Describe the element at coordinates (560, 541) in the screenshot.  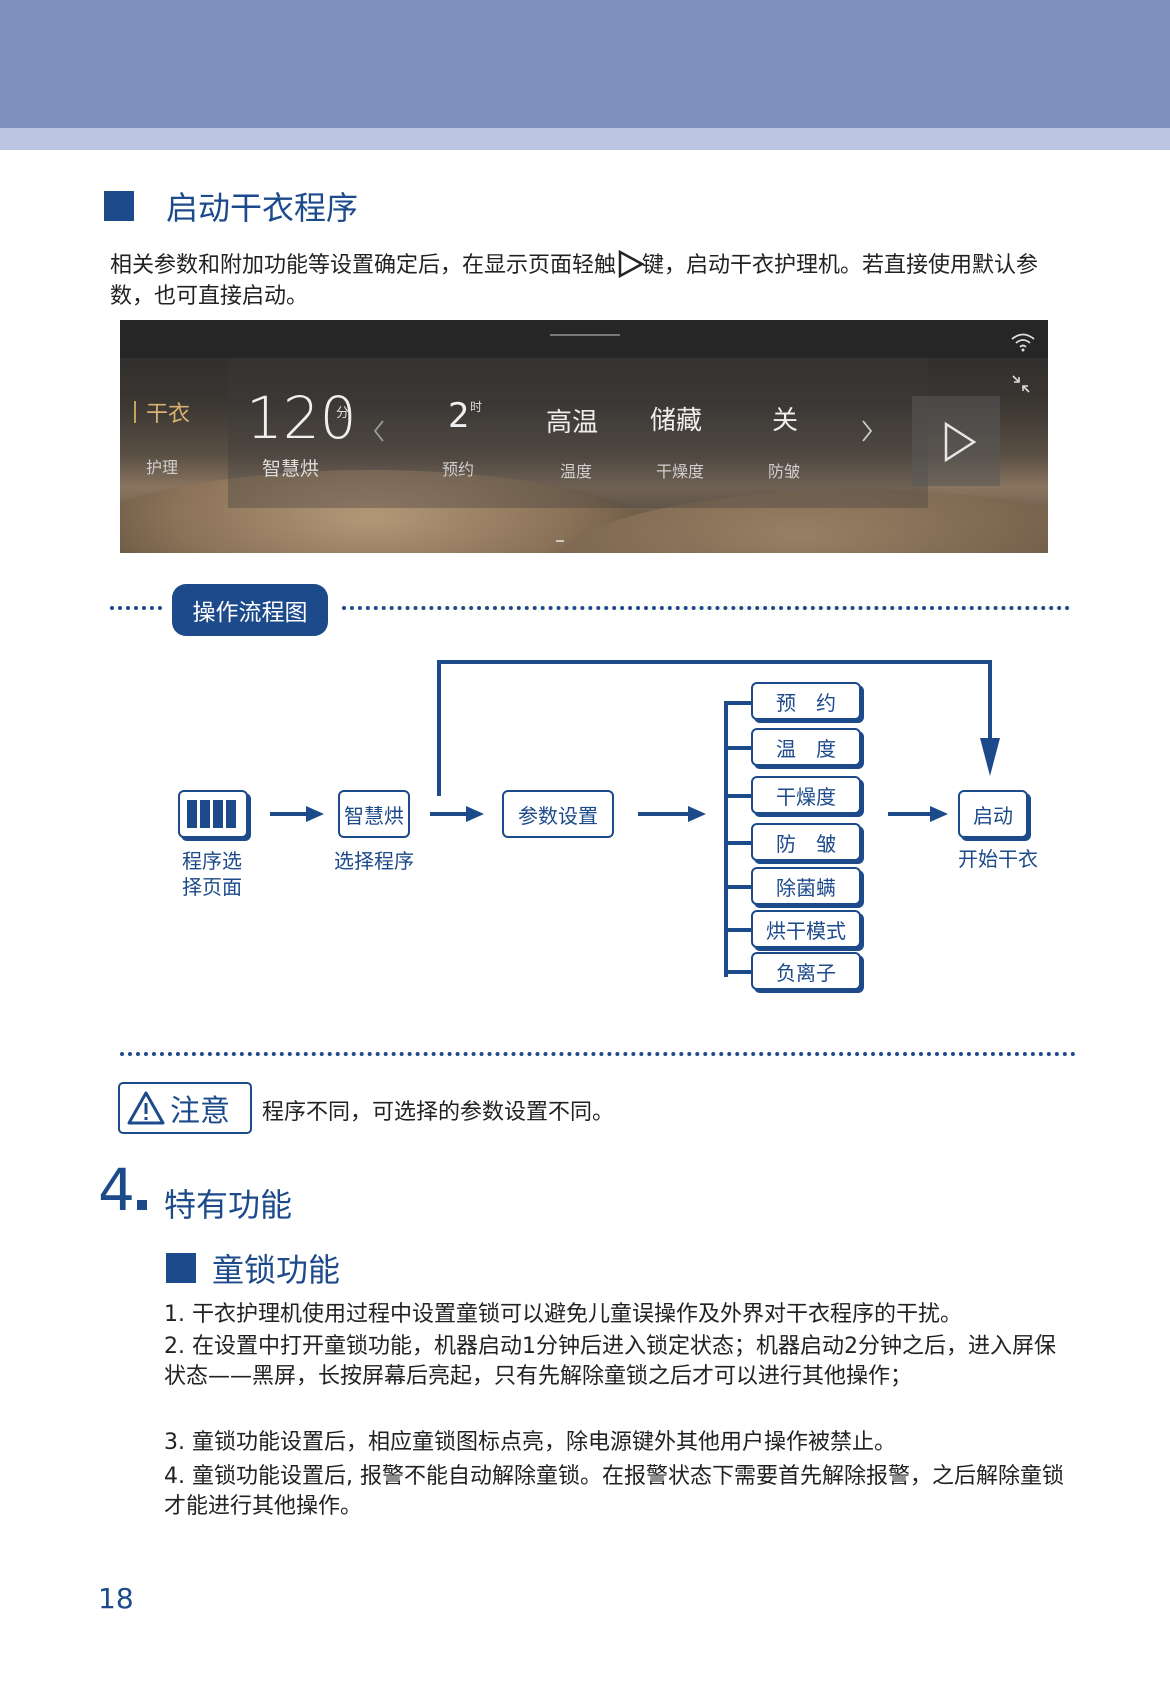
I see `page-indicator` at that location.